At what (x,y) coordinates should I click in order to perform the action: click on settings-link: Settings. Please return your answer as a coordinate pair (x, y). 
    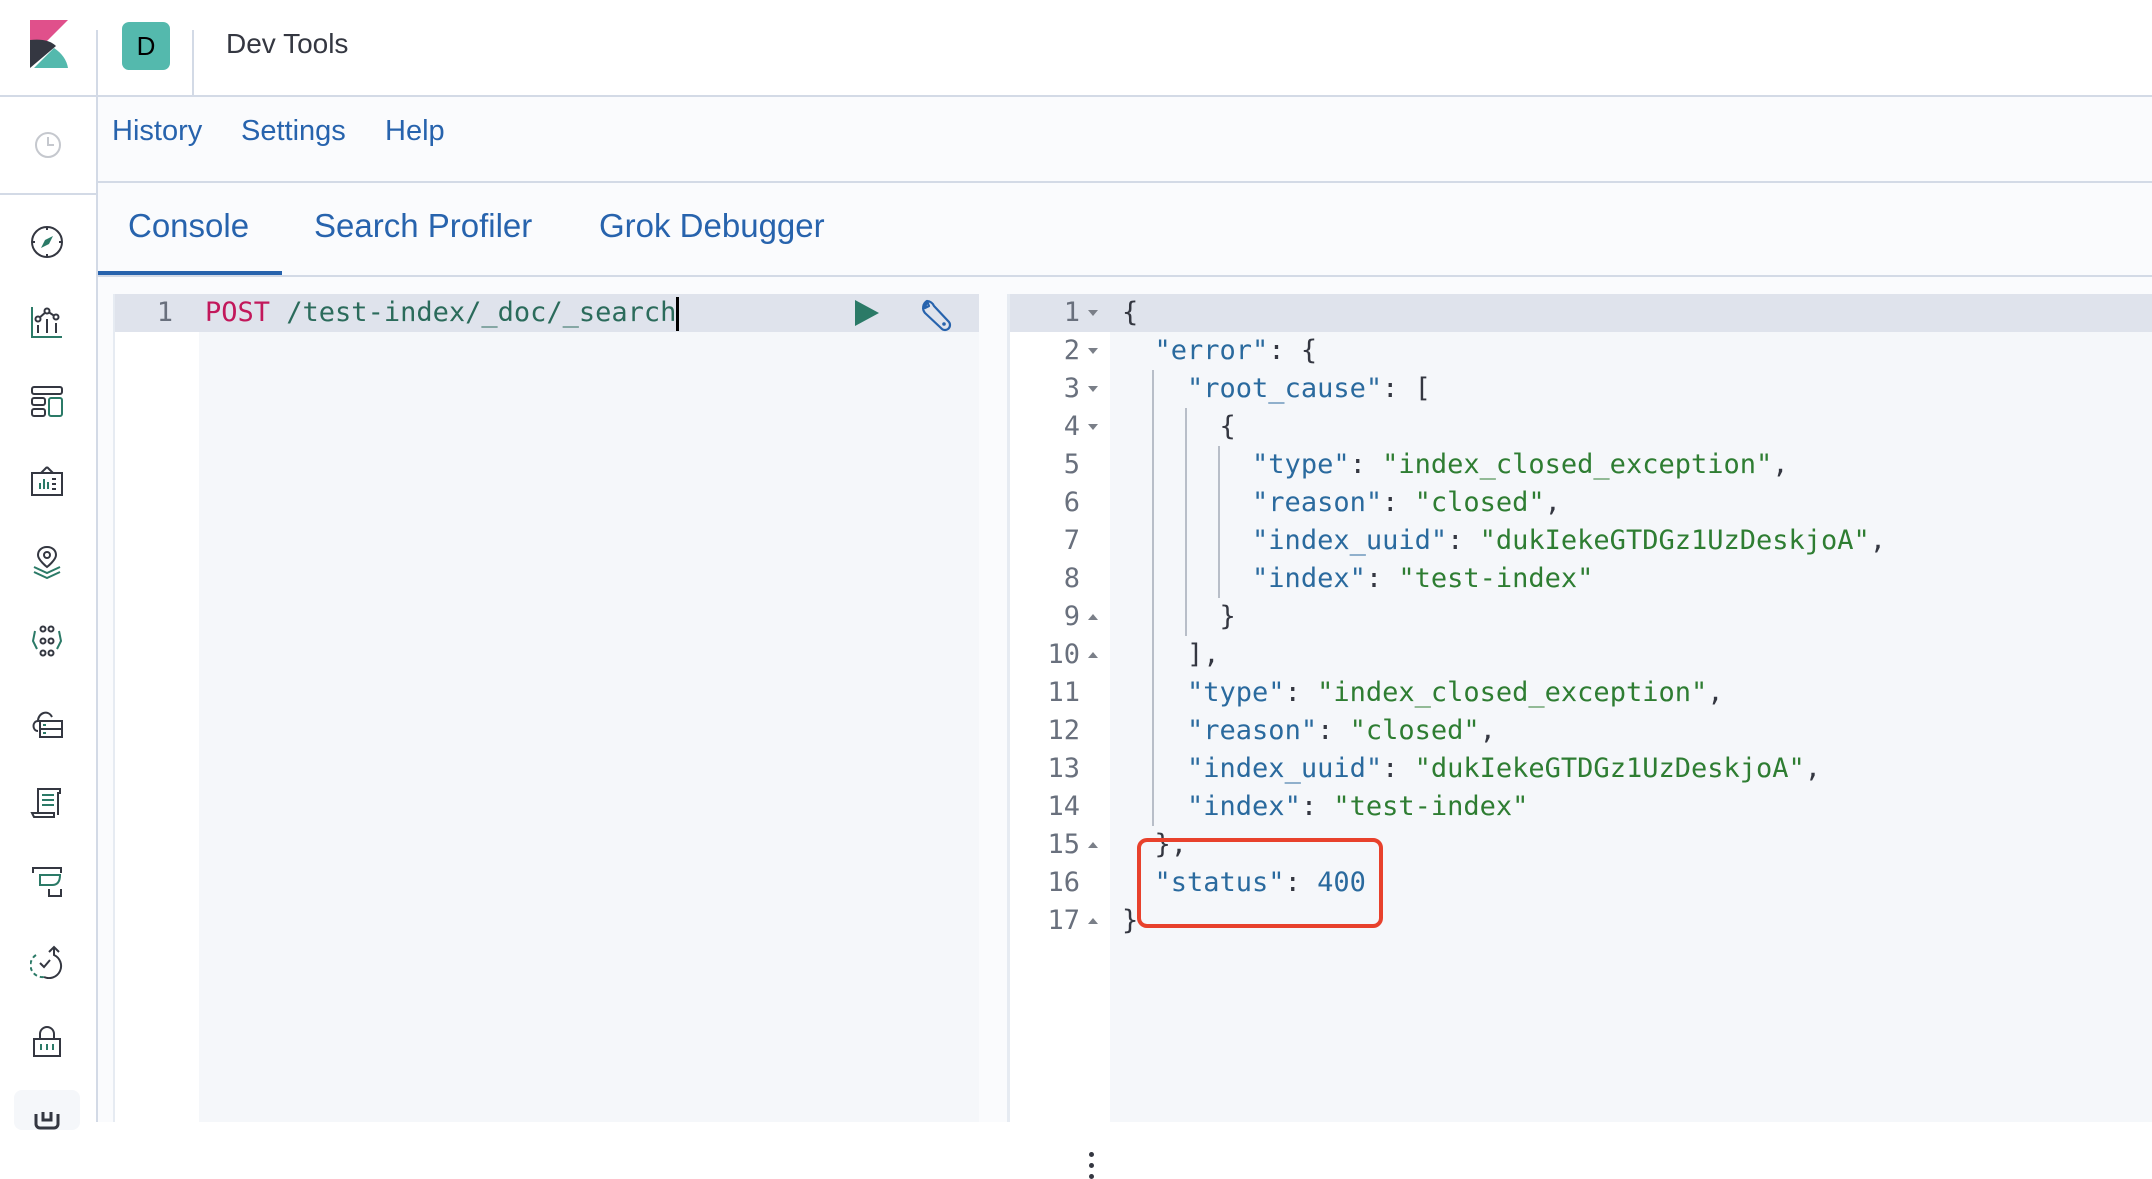
    Looking at the image, I should click on (293, 131).